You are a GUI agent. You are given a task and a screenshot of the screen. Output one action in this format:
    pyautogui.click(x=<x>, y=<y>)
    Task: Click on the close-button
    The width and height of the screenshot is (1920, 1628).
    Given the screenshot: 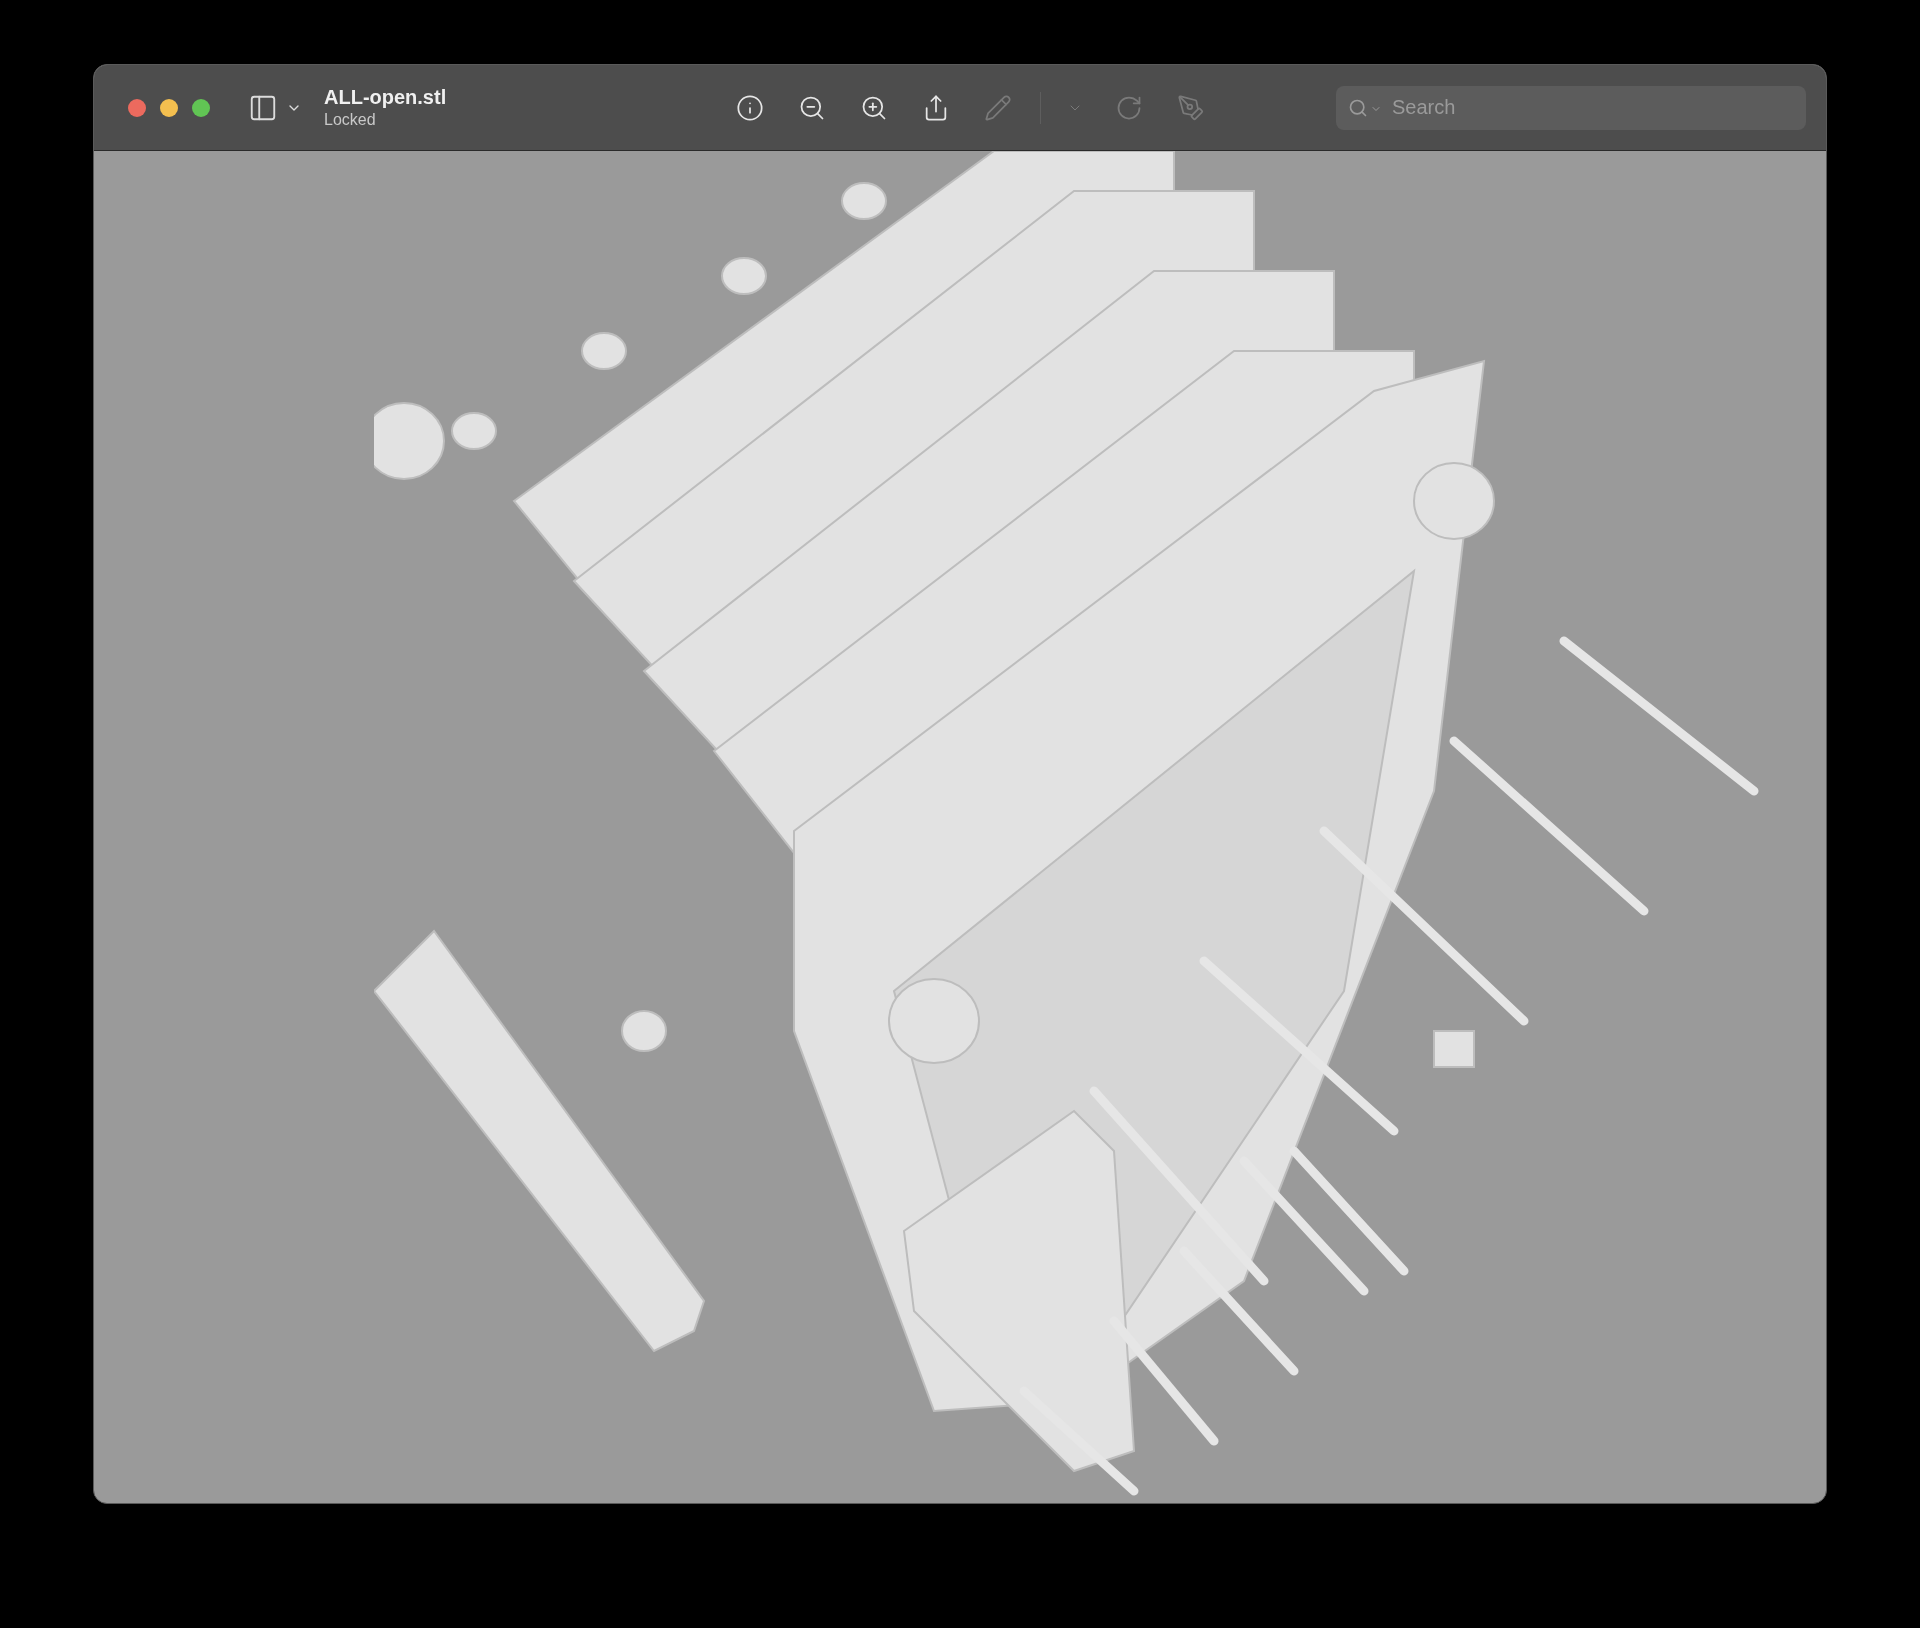 What is the action you would take?
    pyautogui.click(x=137, y=107)
    